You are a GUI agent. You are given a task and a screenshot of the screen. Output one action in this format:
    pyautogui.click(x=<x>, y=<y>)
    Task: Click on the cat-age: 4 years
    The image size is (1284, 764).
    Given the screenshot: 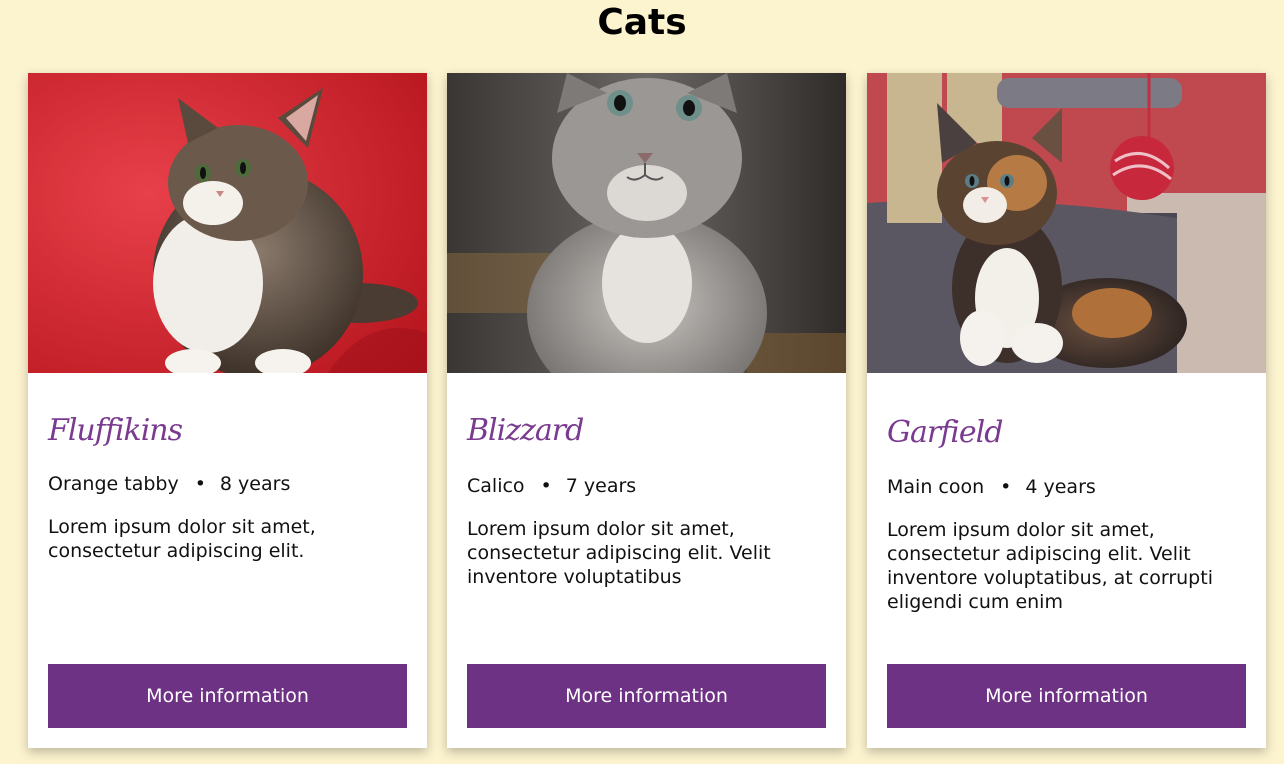 What is the action you would take?
    pyautogui.click(x=1060, y=487)
    